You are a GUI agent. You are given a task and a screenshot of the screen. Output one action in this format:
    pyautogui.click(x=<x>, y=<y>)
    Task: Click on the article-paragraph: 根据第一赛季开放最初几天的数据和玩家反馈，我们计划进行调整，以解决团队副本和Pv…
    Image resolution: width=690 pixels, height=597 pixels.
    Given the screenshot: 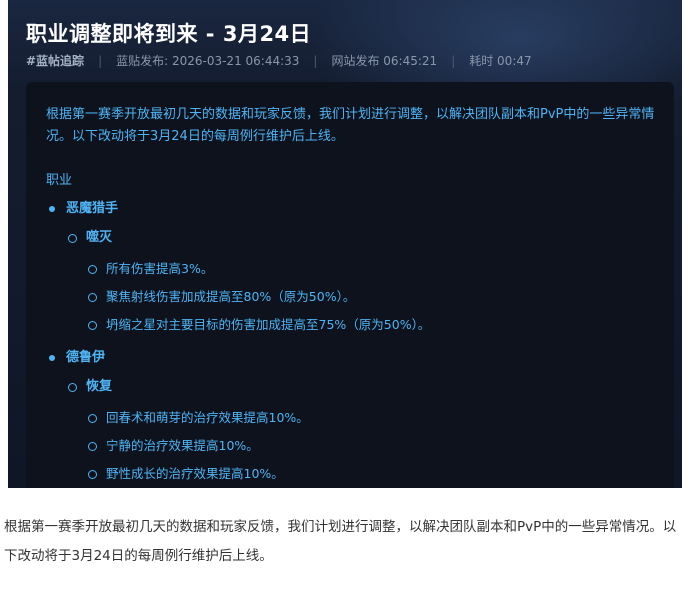 What is the action you would take?
    pyautogui.click(x=340, y=541)
    